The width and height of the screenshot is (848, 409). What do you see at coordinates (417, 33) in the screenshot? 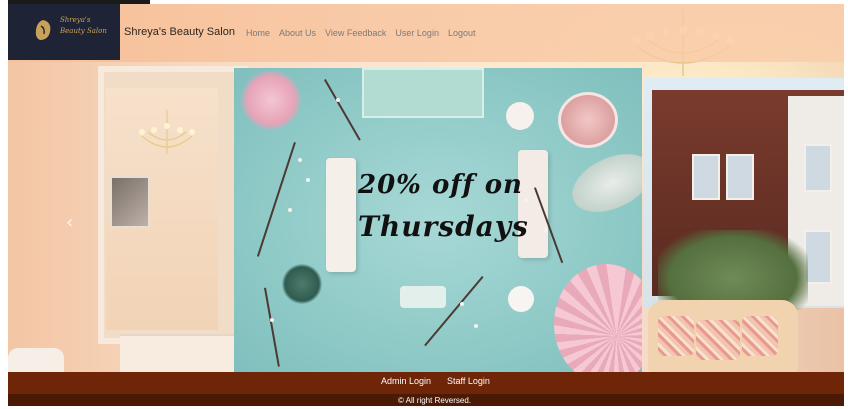
I see `nav-user-login: User Login` at bounding box center [417, 33].